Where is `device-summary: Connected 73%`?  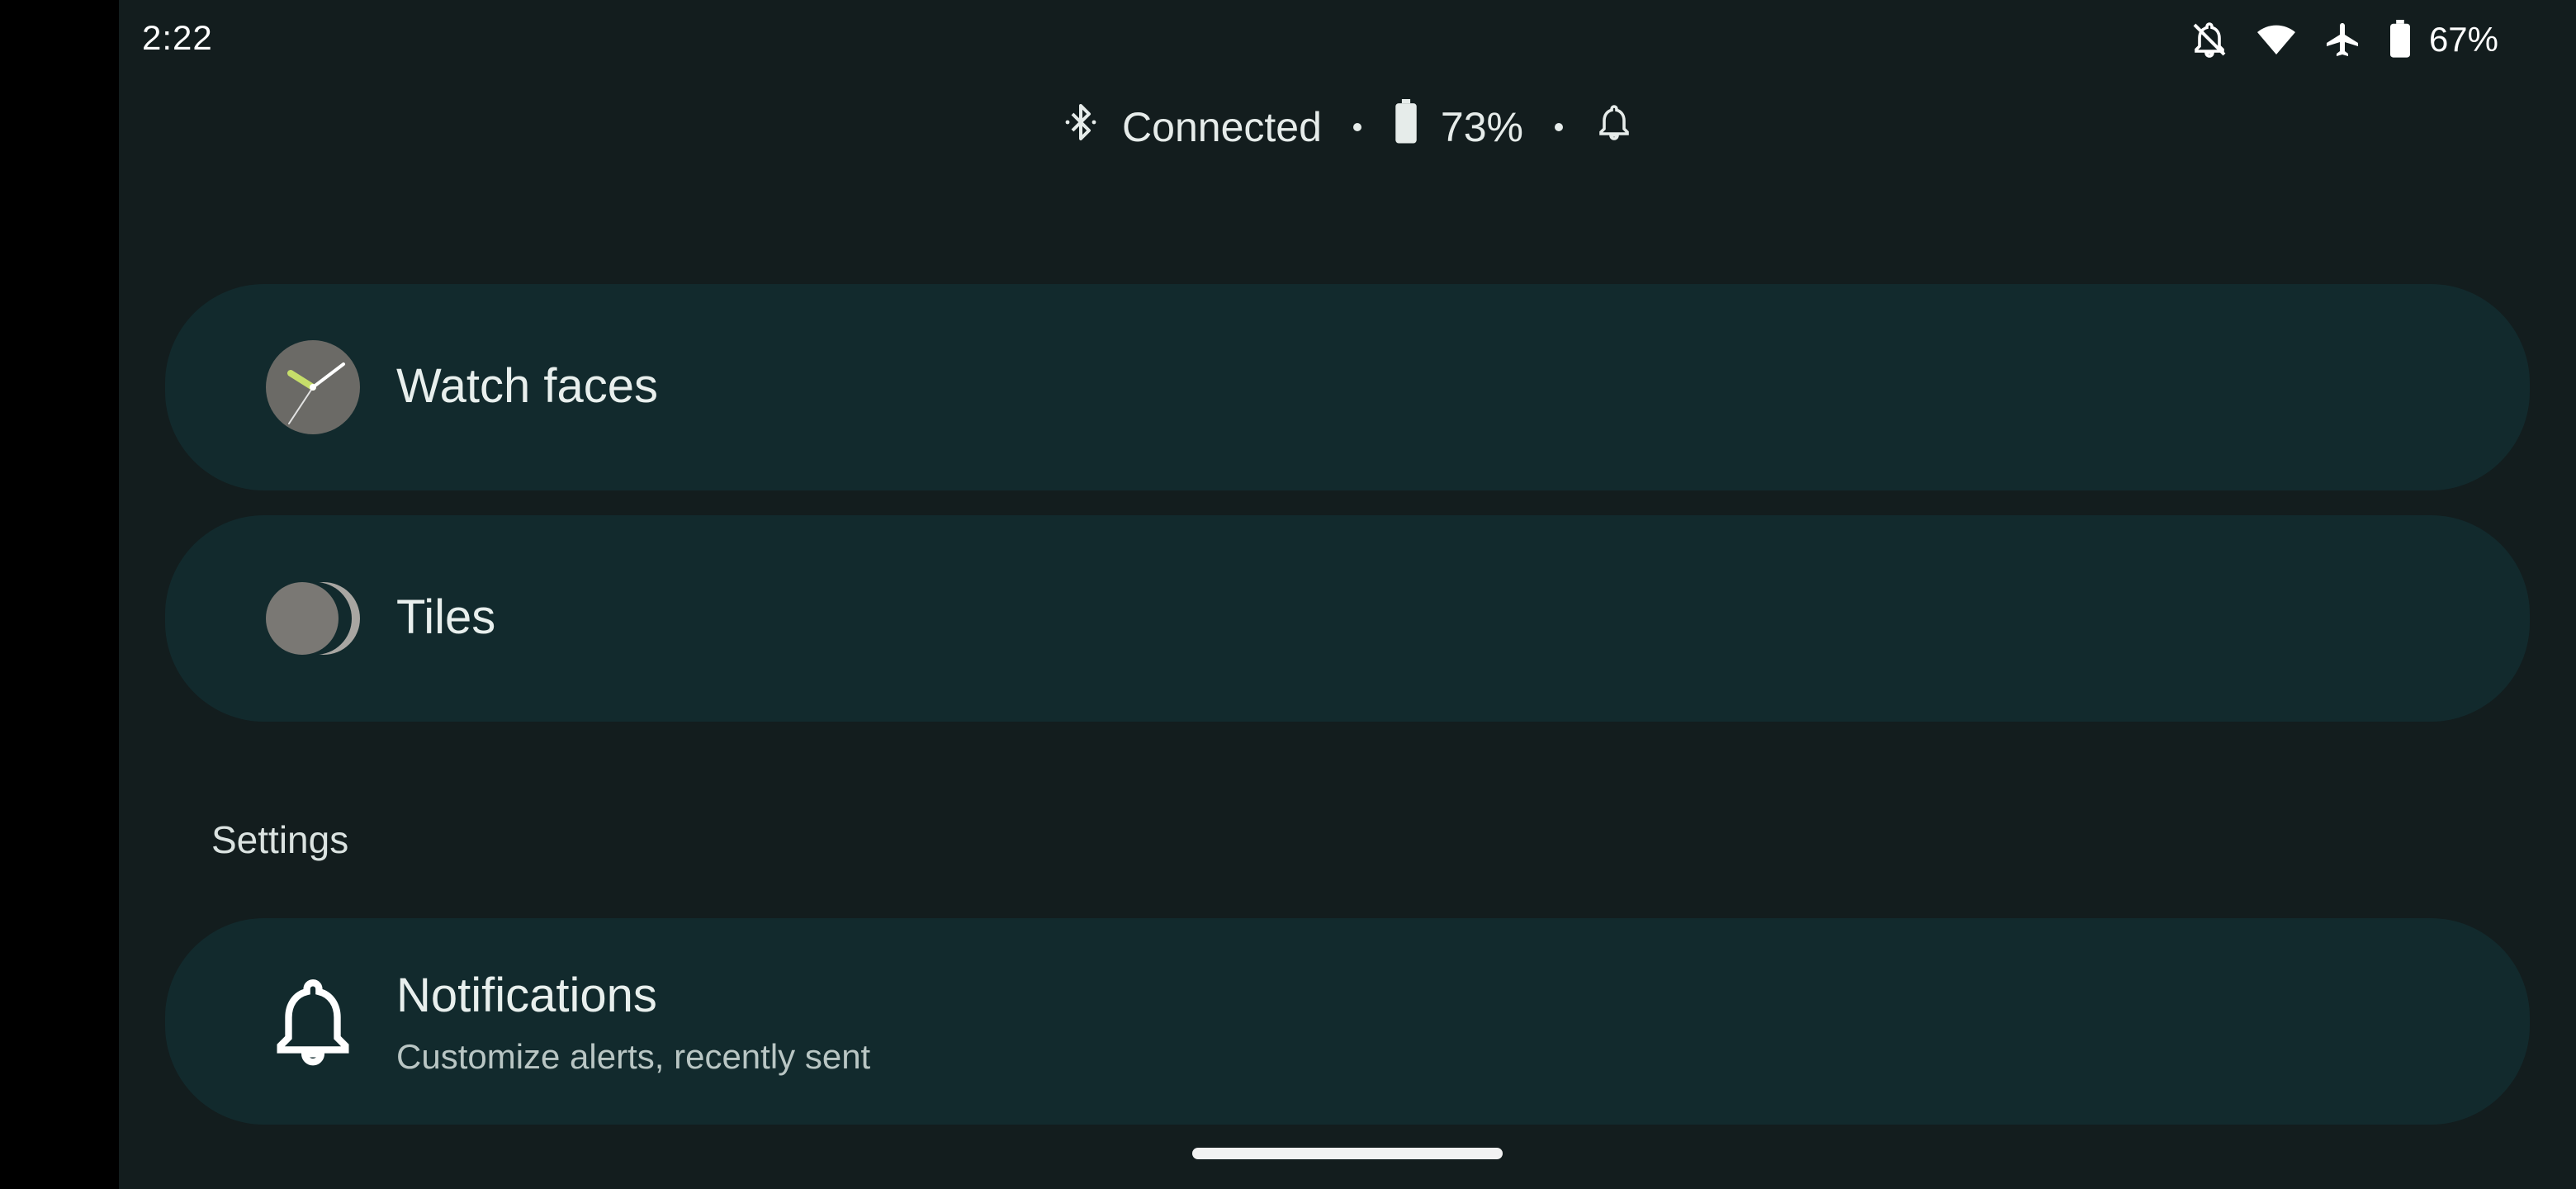
device-summary: Connected 73% is located at coordinates (1347, 127).